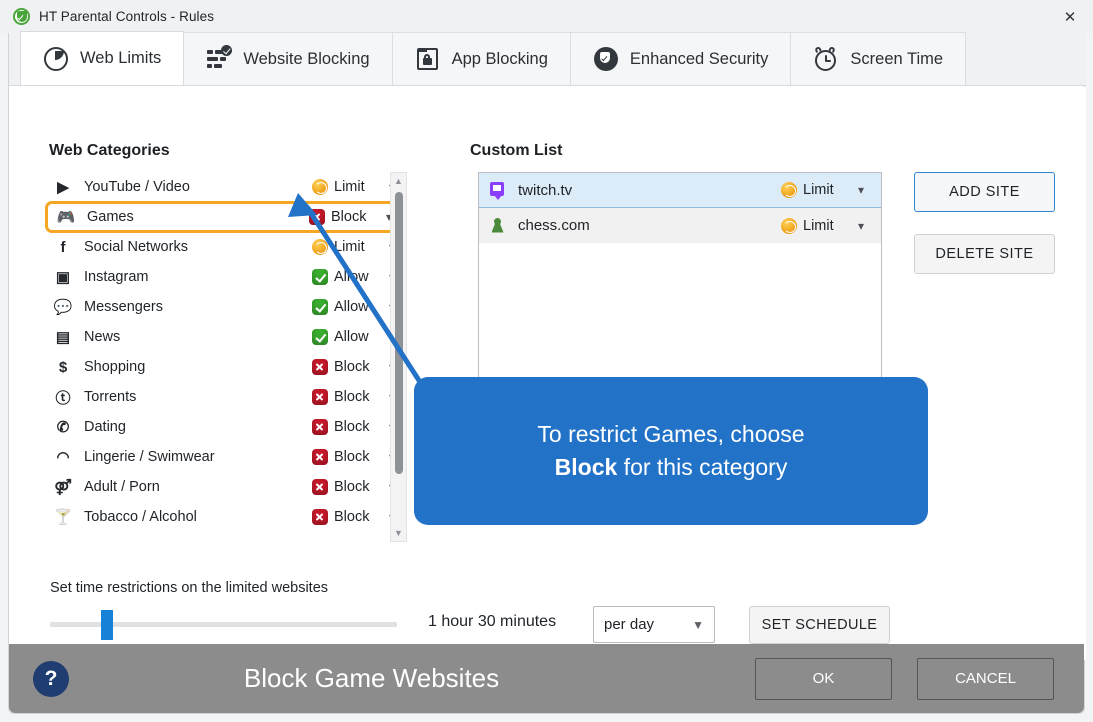 The height and width of the screenshot is (722, 1093). Describe the element at coordinates (818, 225) in the screenshot. I see `site-status-label: Limit` at that location.